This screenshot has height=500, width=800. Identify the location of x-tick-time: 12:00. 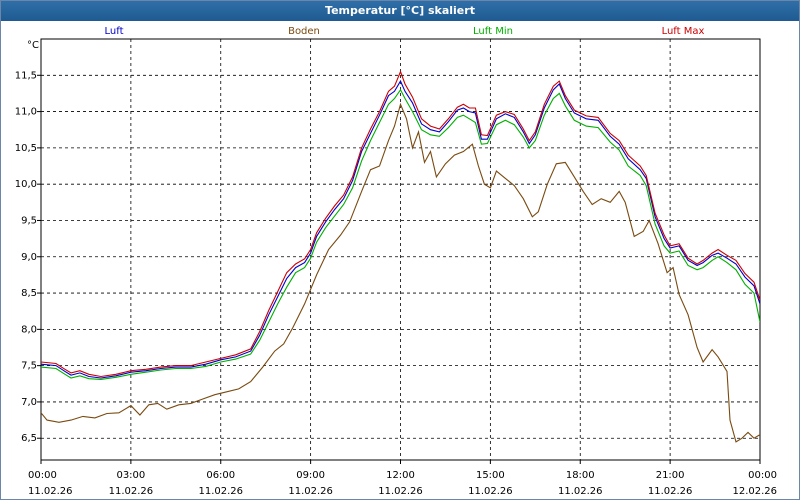
(400, 475).